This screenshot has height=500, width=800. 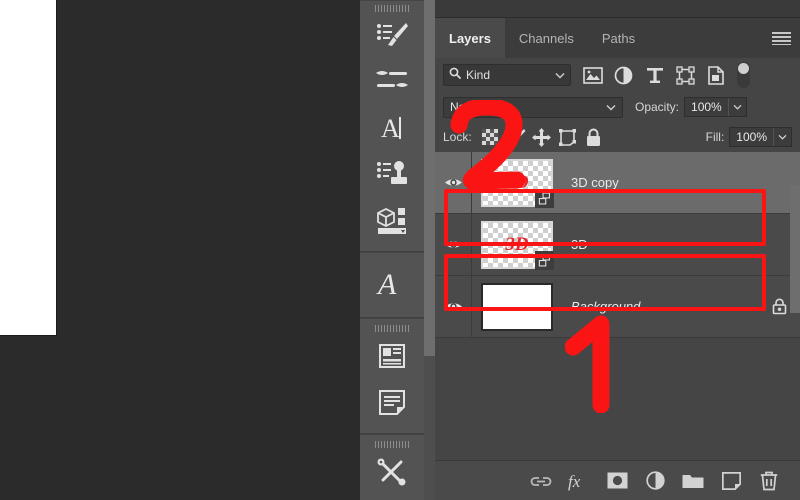 I want to click on shape-filter-icon, so click(x=685, y=75).